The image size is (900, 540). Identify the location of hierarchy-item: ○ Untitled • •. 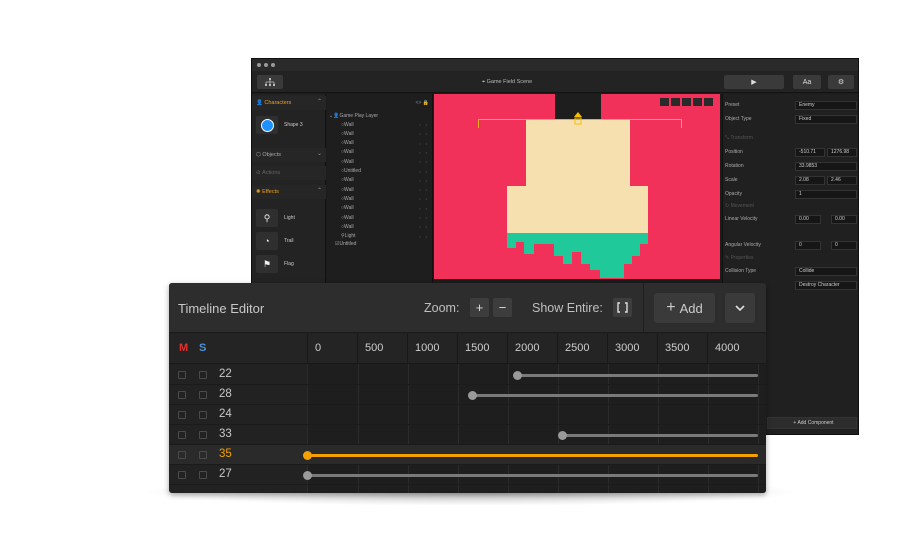
(385, 171).